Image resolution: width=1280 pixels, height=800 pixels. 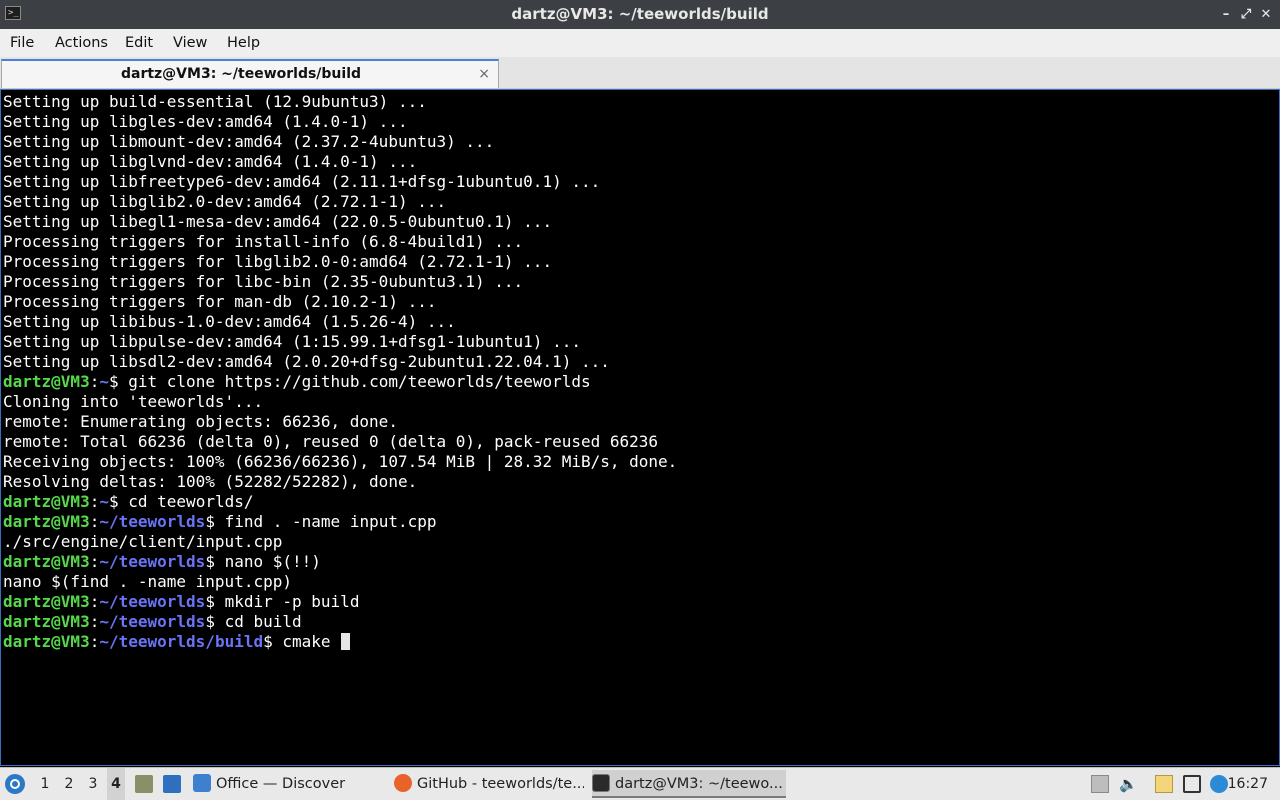 I want to click on workspace-4: 4, so click(x=116, y=784).